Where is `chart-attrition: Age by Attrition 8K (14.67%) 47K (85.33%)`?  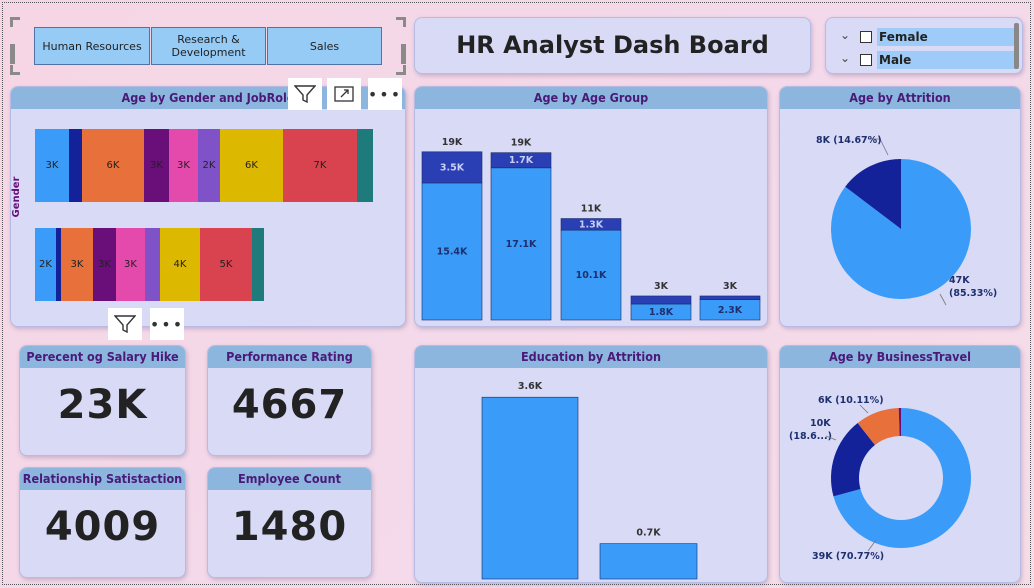
chart-attrition: Age by Attrition 8K (14.67%) 47K (85.33%) is located at coordinates (900, 206).